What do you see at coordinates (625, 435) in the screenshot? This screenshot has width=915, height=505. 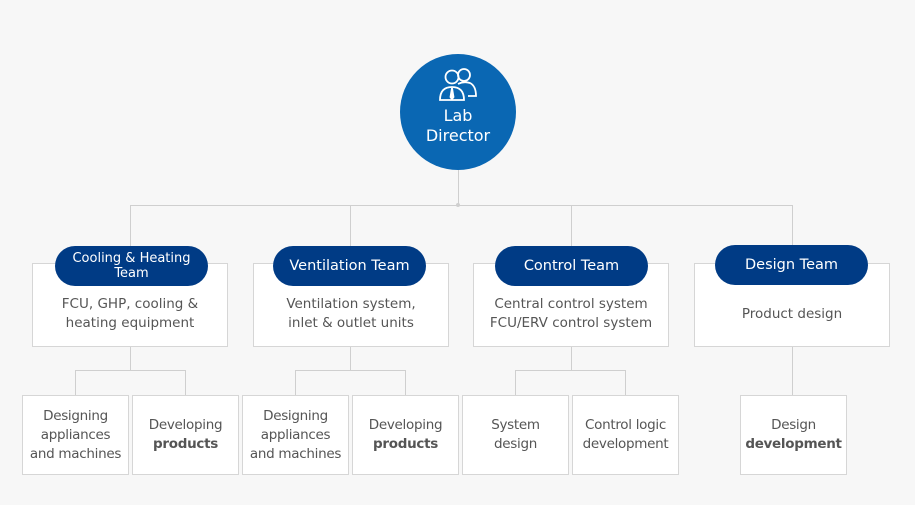 I see `sub-box: Control logic development` at bounding box center [625, 435].